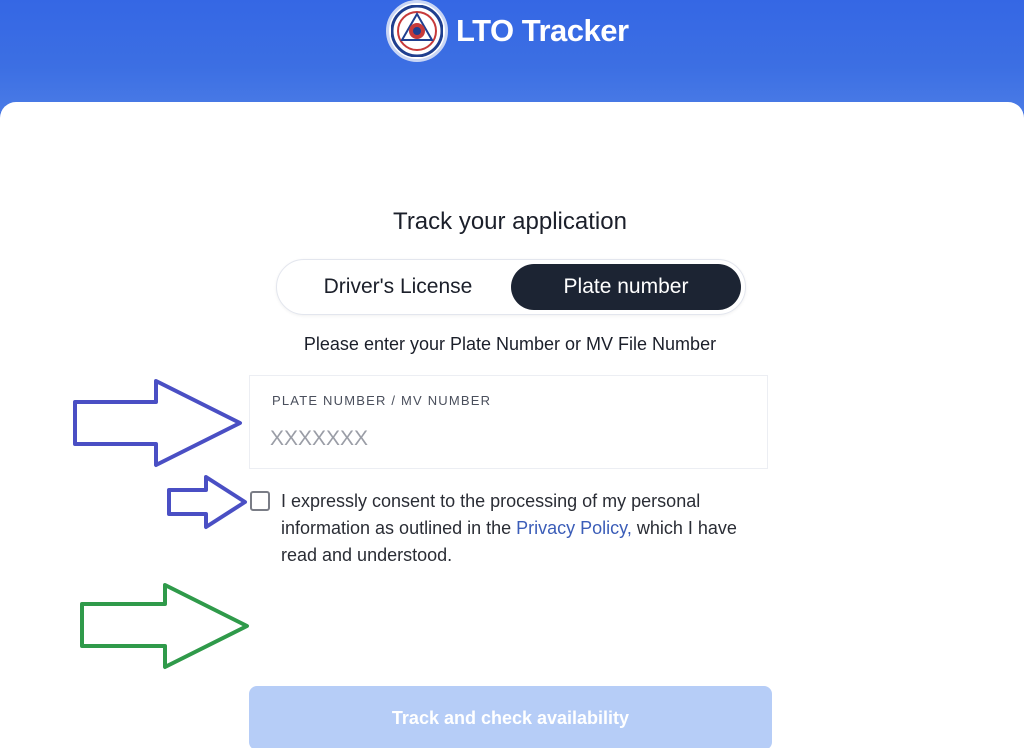 The width and height of the screenshot is (1024, 748). I want to click on brand-name: LTO Tracker, so click(542, 30).